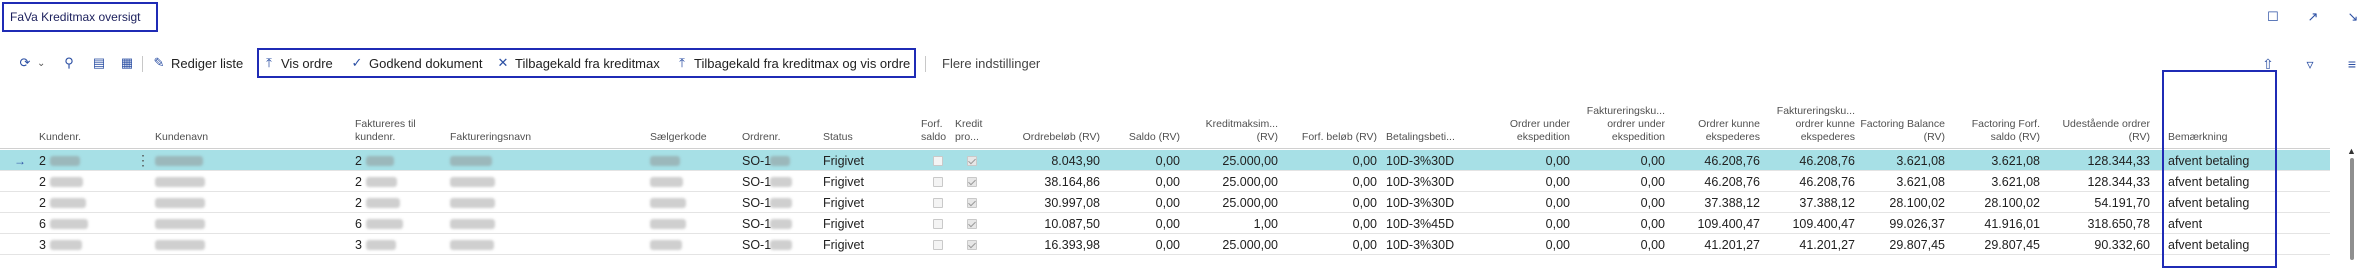 The image size is (2374, 277). I want to click on cell-inv-shipping: 0,00, so click(1652, 160).